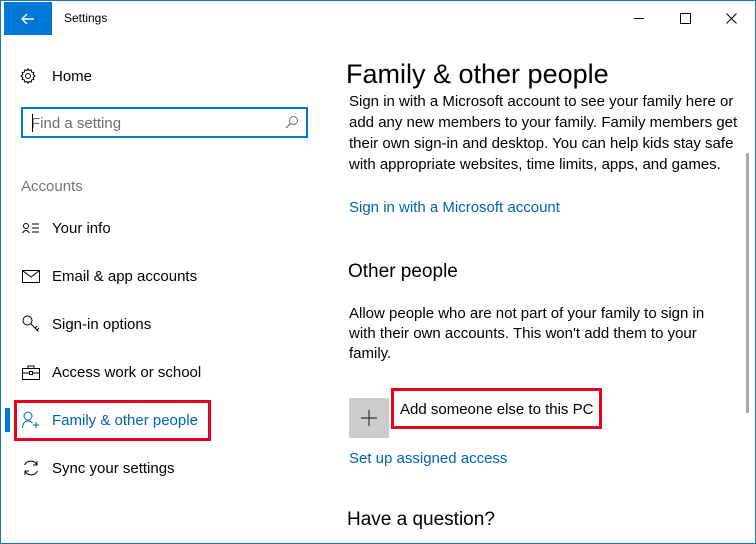 The width and height of the screenshot is (756, 544). What do you see at coordinates (162, 324) in the screenshot?
I see `sidebar-item-sign-in: Sign-in options` at bounding box center [162, 324].